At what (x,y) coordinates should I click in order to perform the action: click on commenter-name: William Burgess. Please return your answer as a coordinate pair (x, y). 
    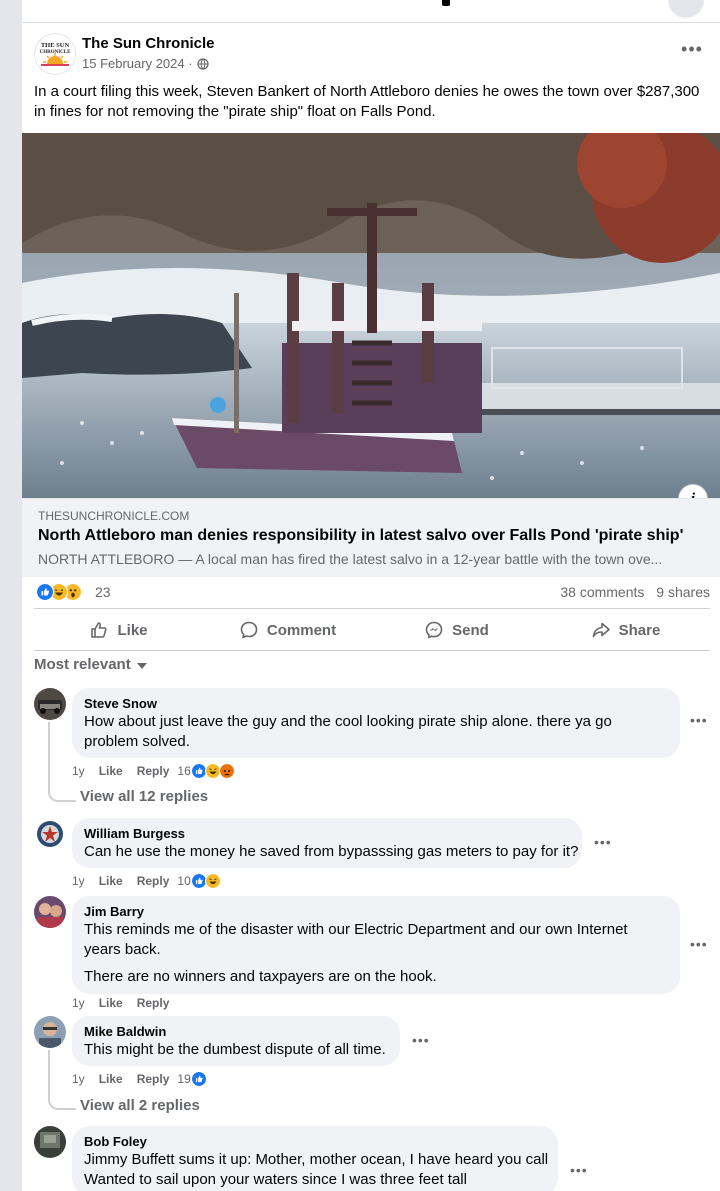
    Looking at the image, I should click on (327, 834).